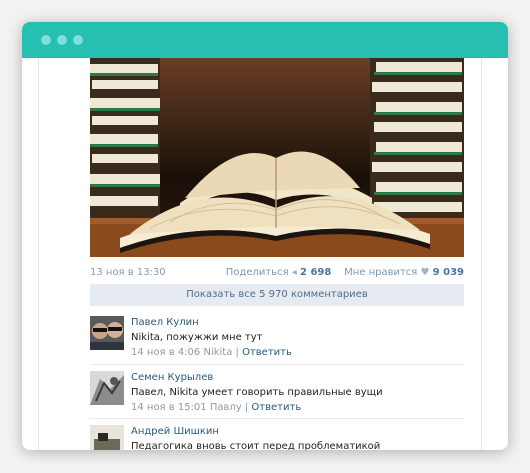  Describe the element at coordinates (448, 272) in the screenshot. I see `like-count: 9 039` at that location.